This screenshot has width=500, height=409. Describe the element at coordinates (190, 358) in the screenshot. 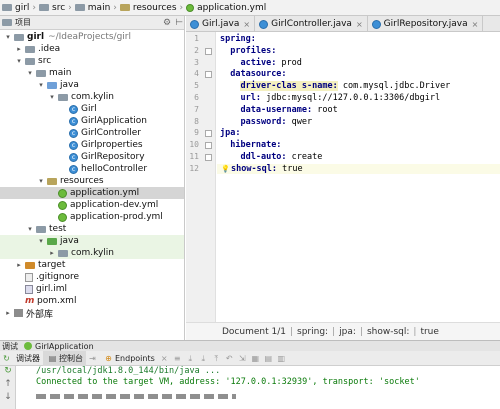

I see `step-into-icon: ⤓` at that location.